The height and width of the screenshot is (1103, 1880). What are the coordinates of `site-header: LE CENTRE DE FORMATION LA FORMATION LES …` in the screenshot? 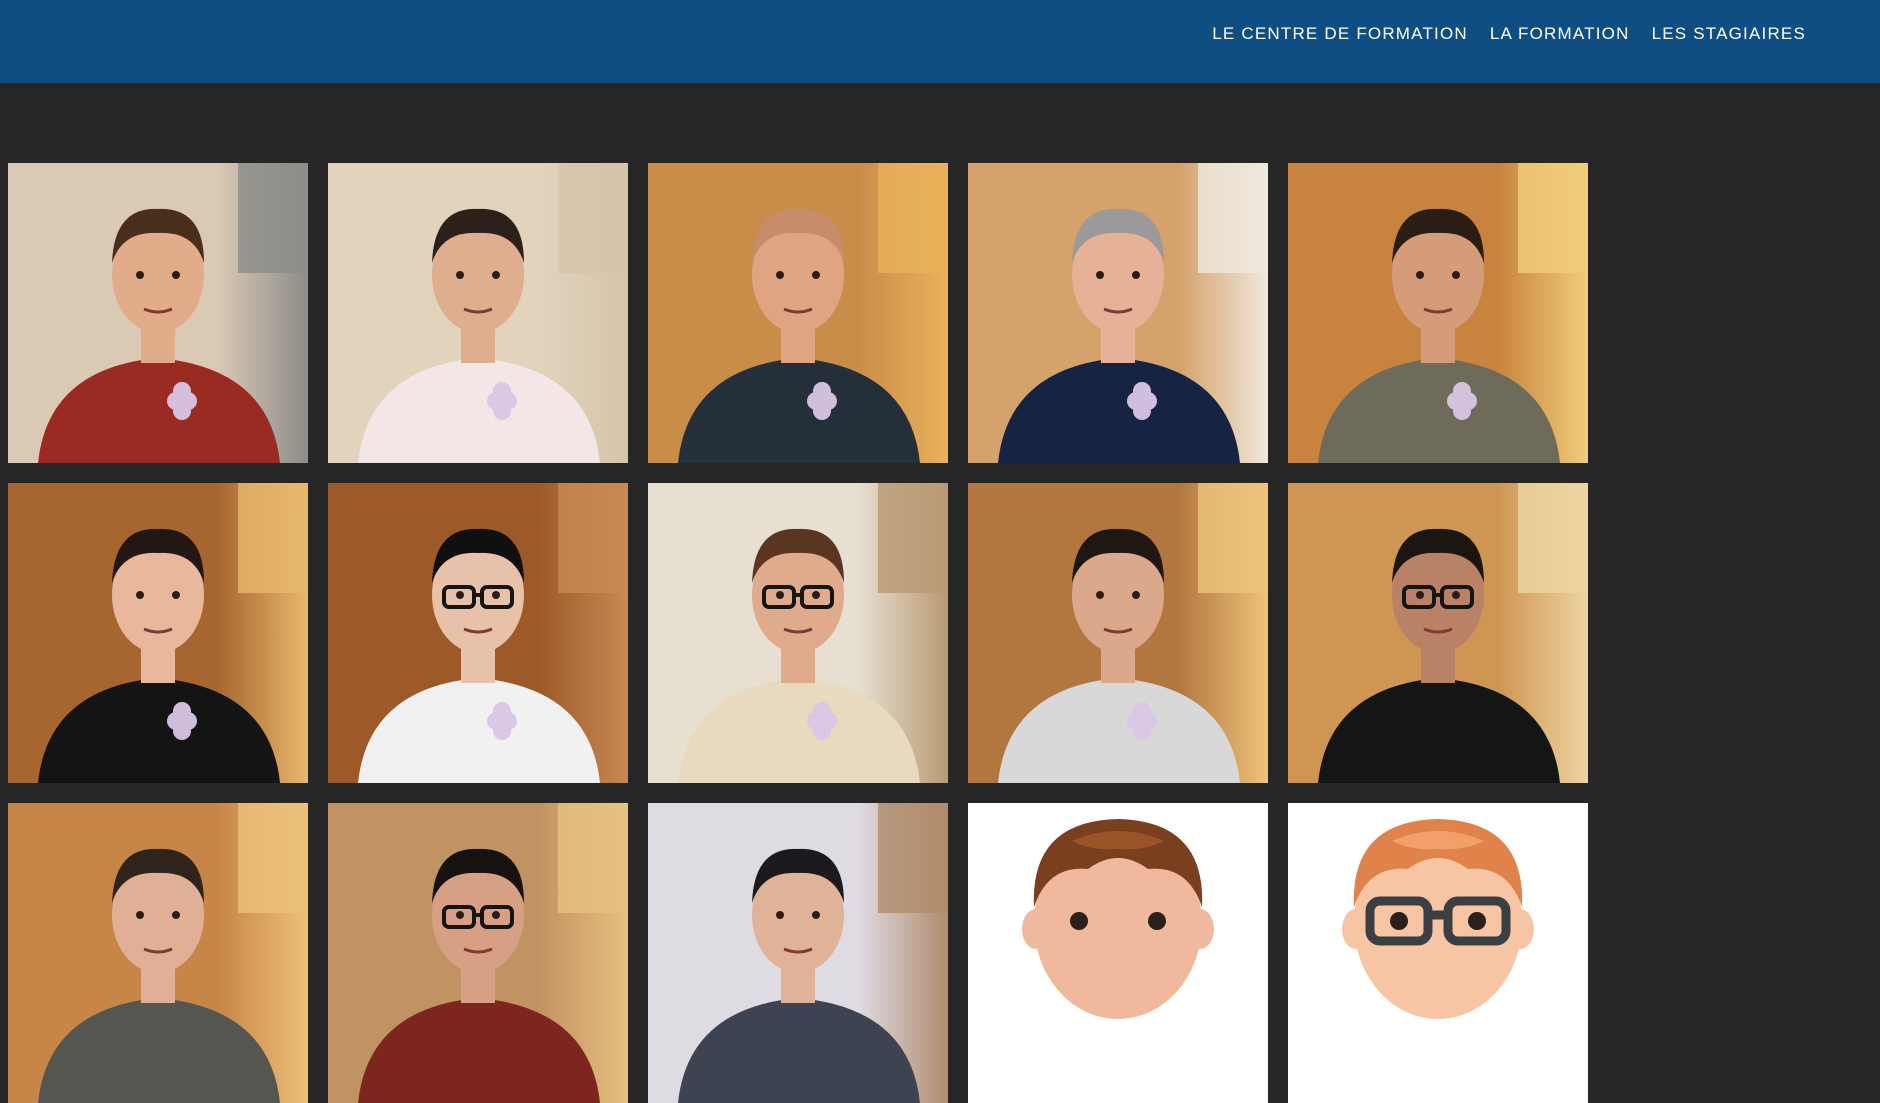 It's located at (940, 41).